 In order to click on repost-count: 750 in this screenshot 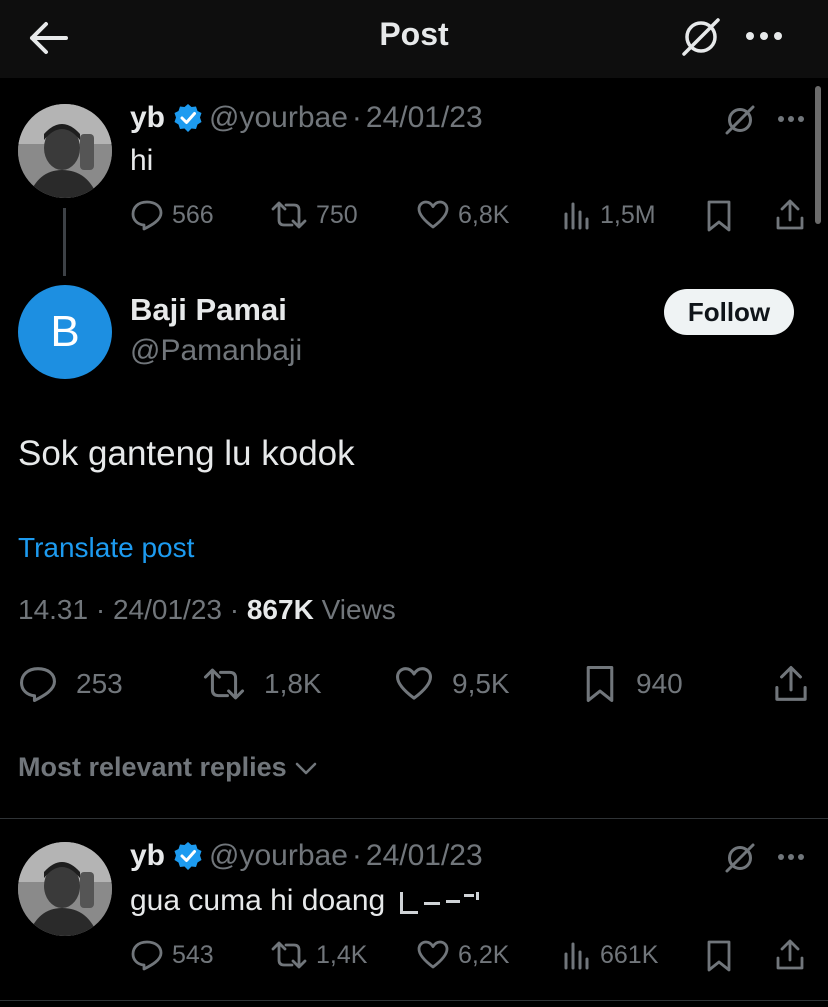, I will do `click(337, 214)`.